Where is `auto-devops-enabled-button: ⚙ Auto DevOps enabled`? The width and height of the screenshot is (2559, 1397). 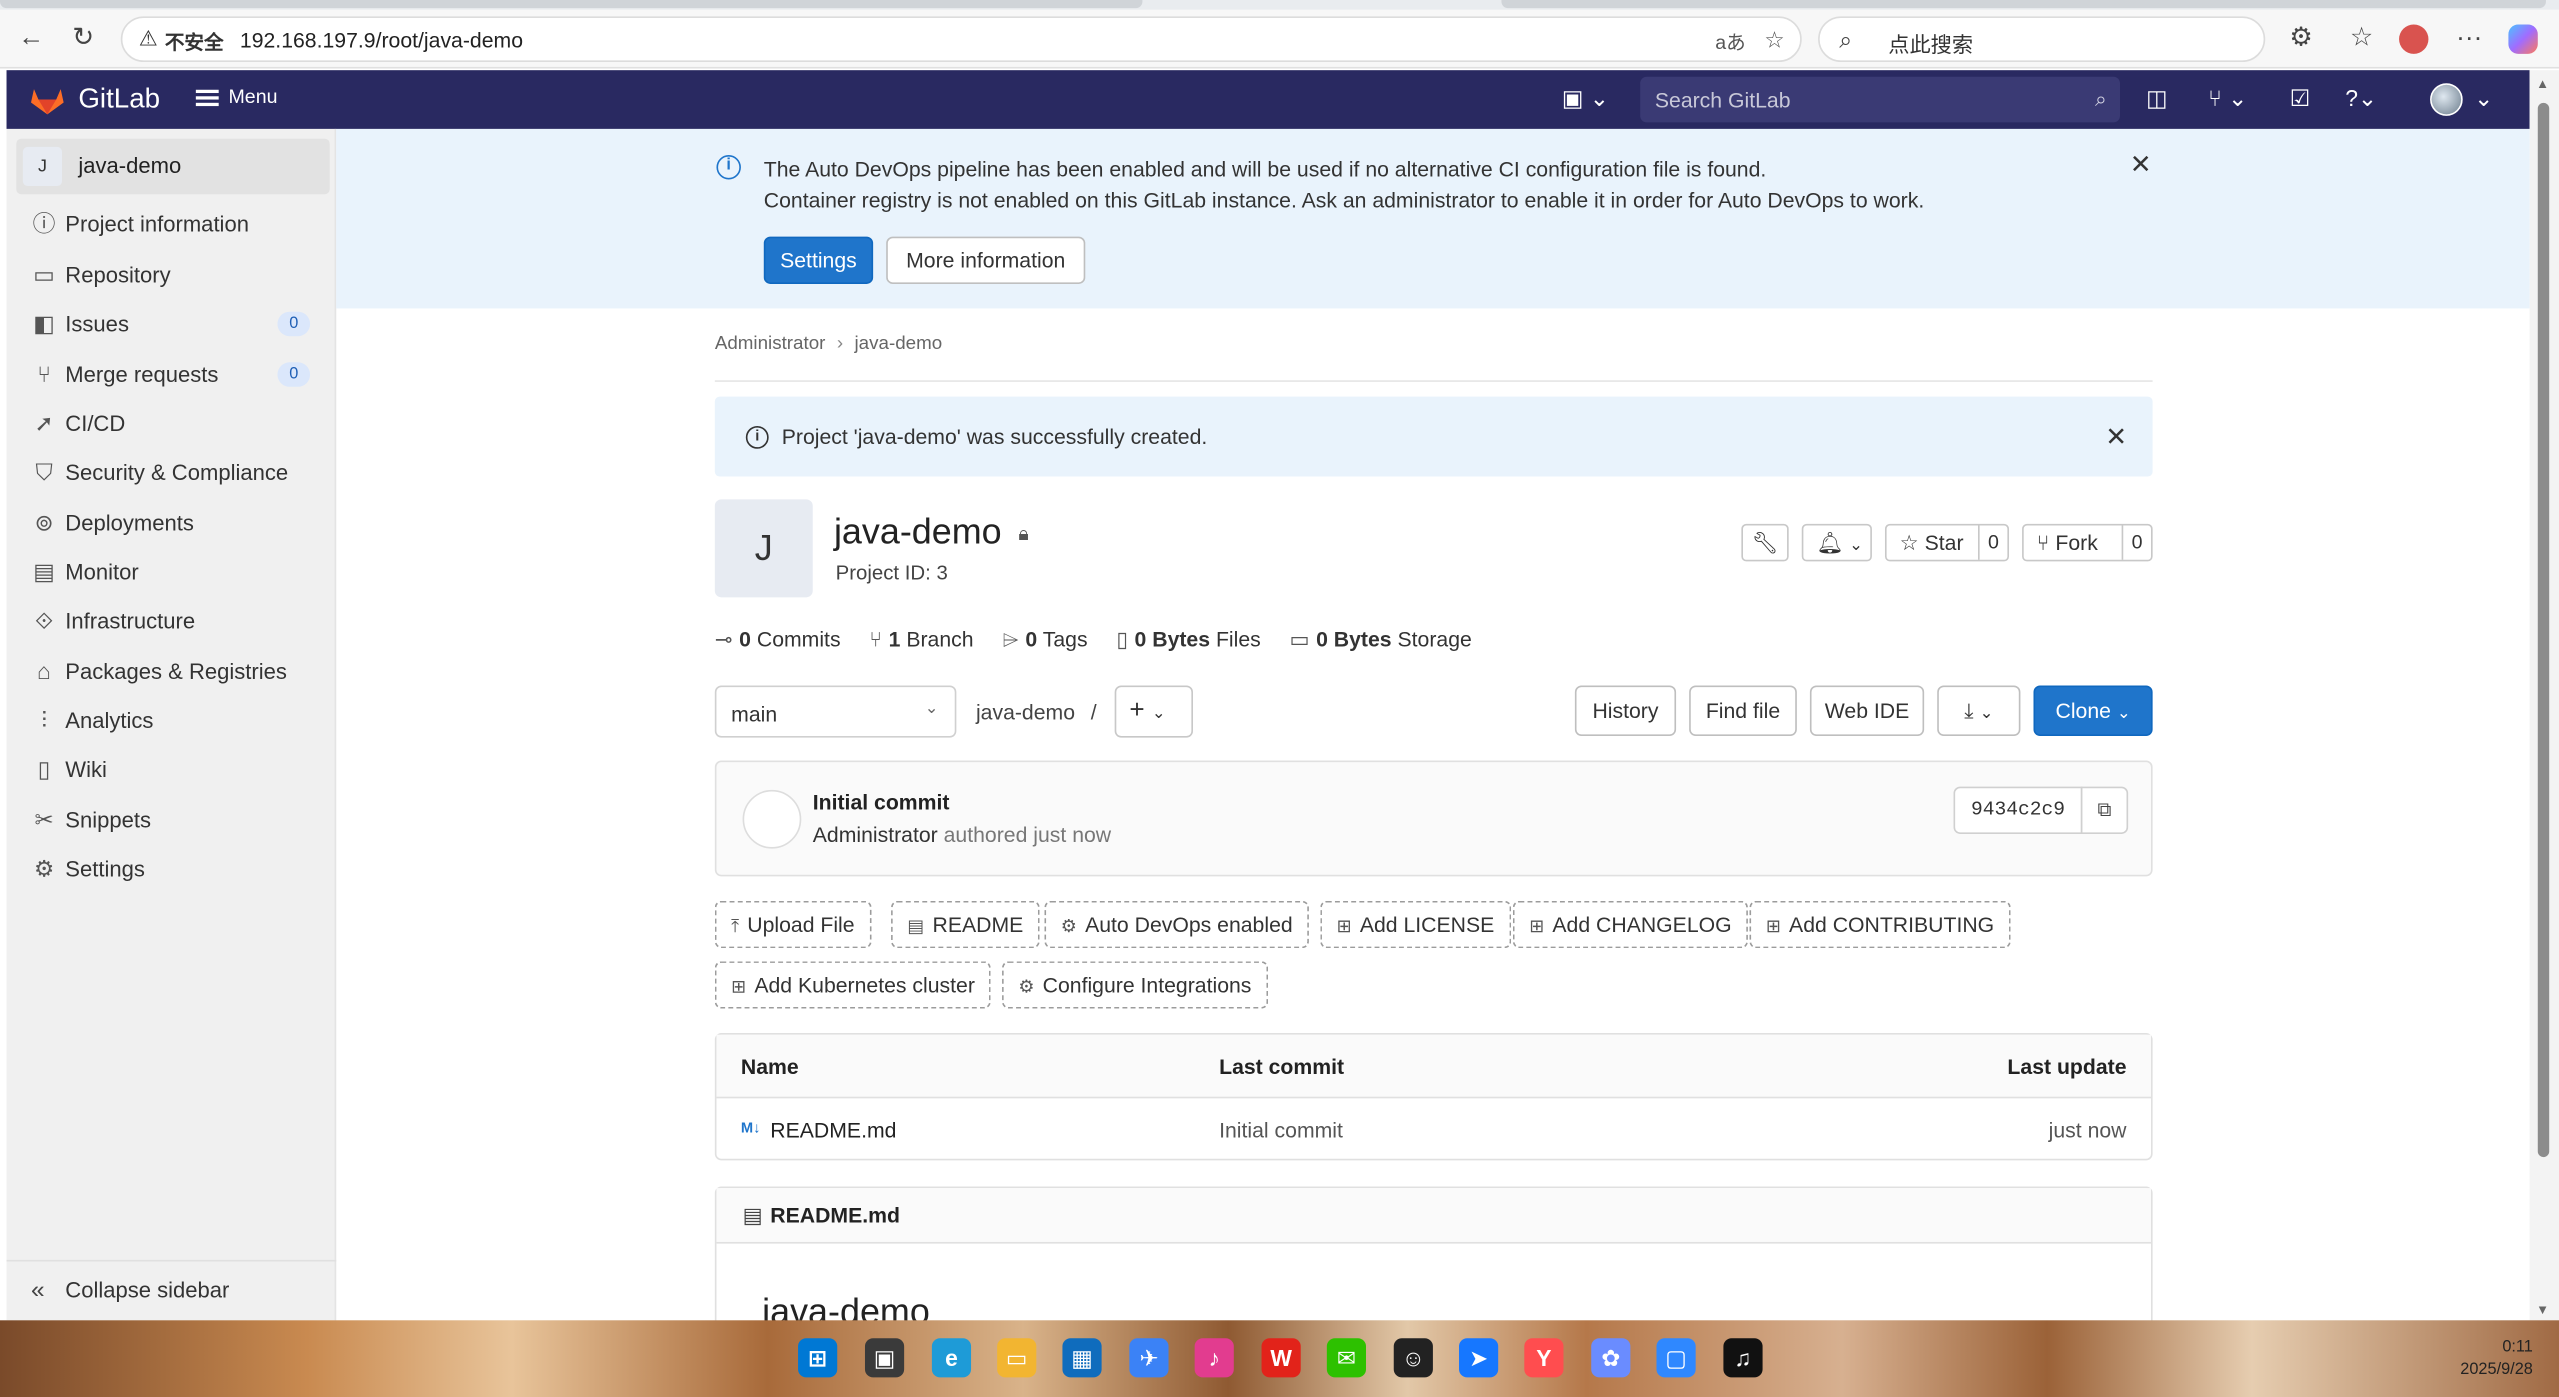
auto-devops-enabled-button: ⚙ Auto DevOps enabled is located at coordinates (1177, 924).